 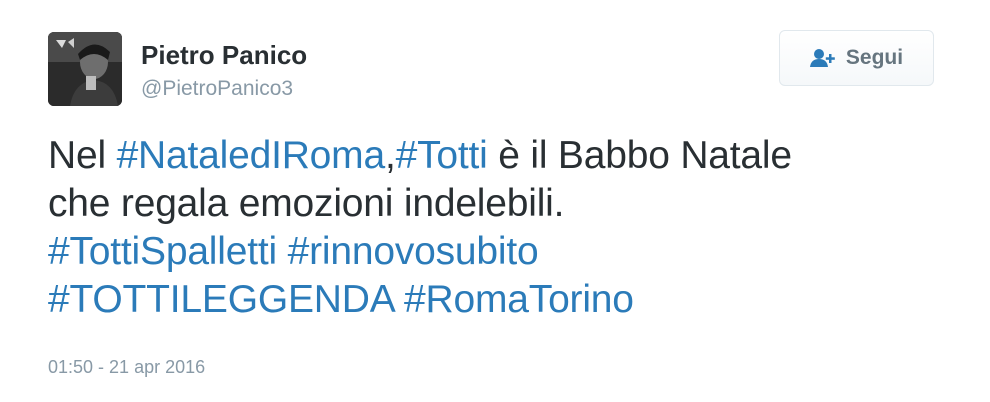 I want to click on tweet-line-4: #TOTTILEGGENDA #RomaTorino, so click(x=498, y=300).